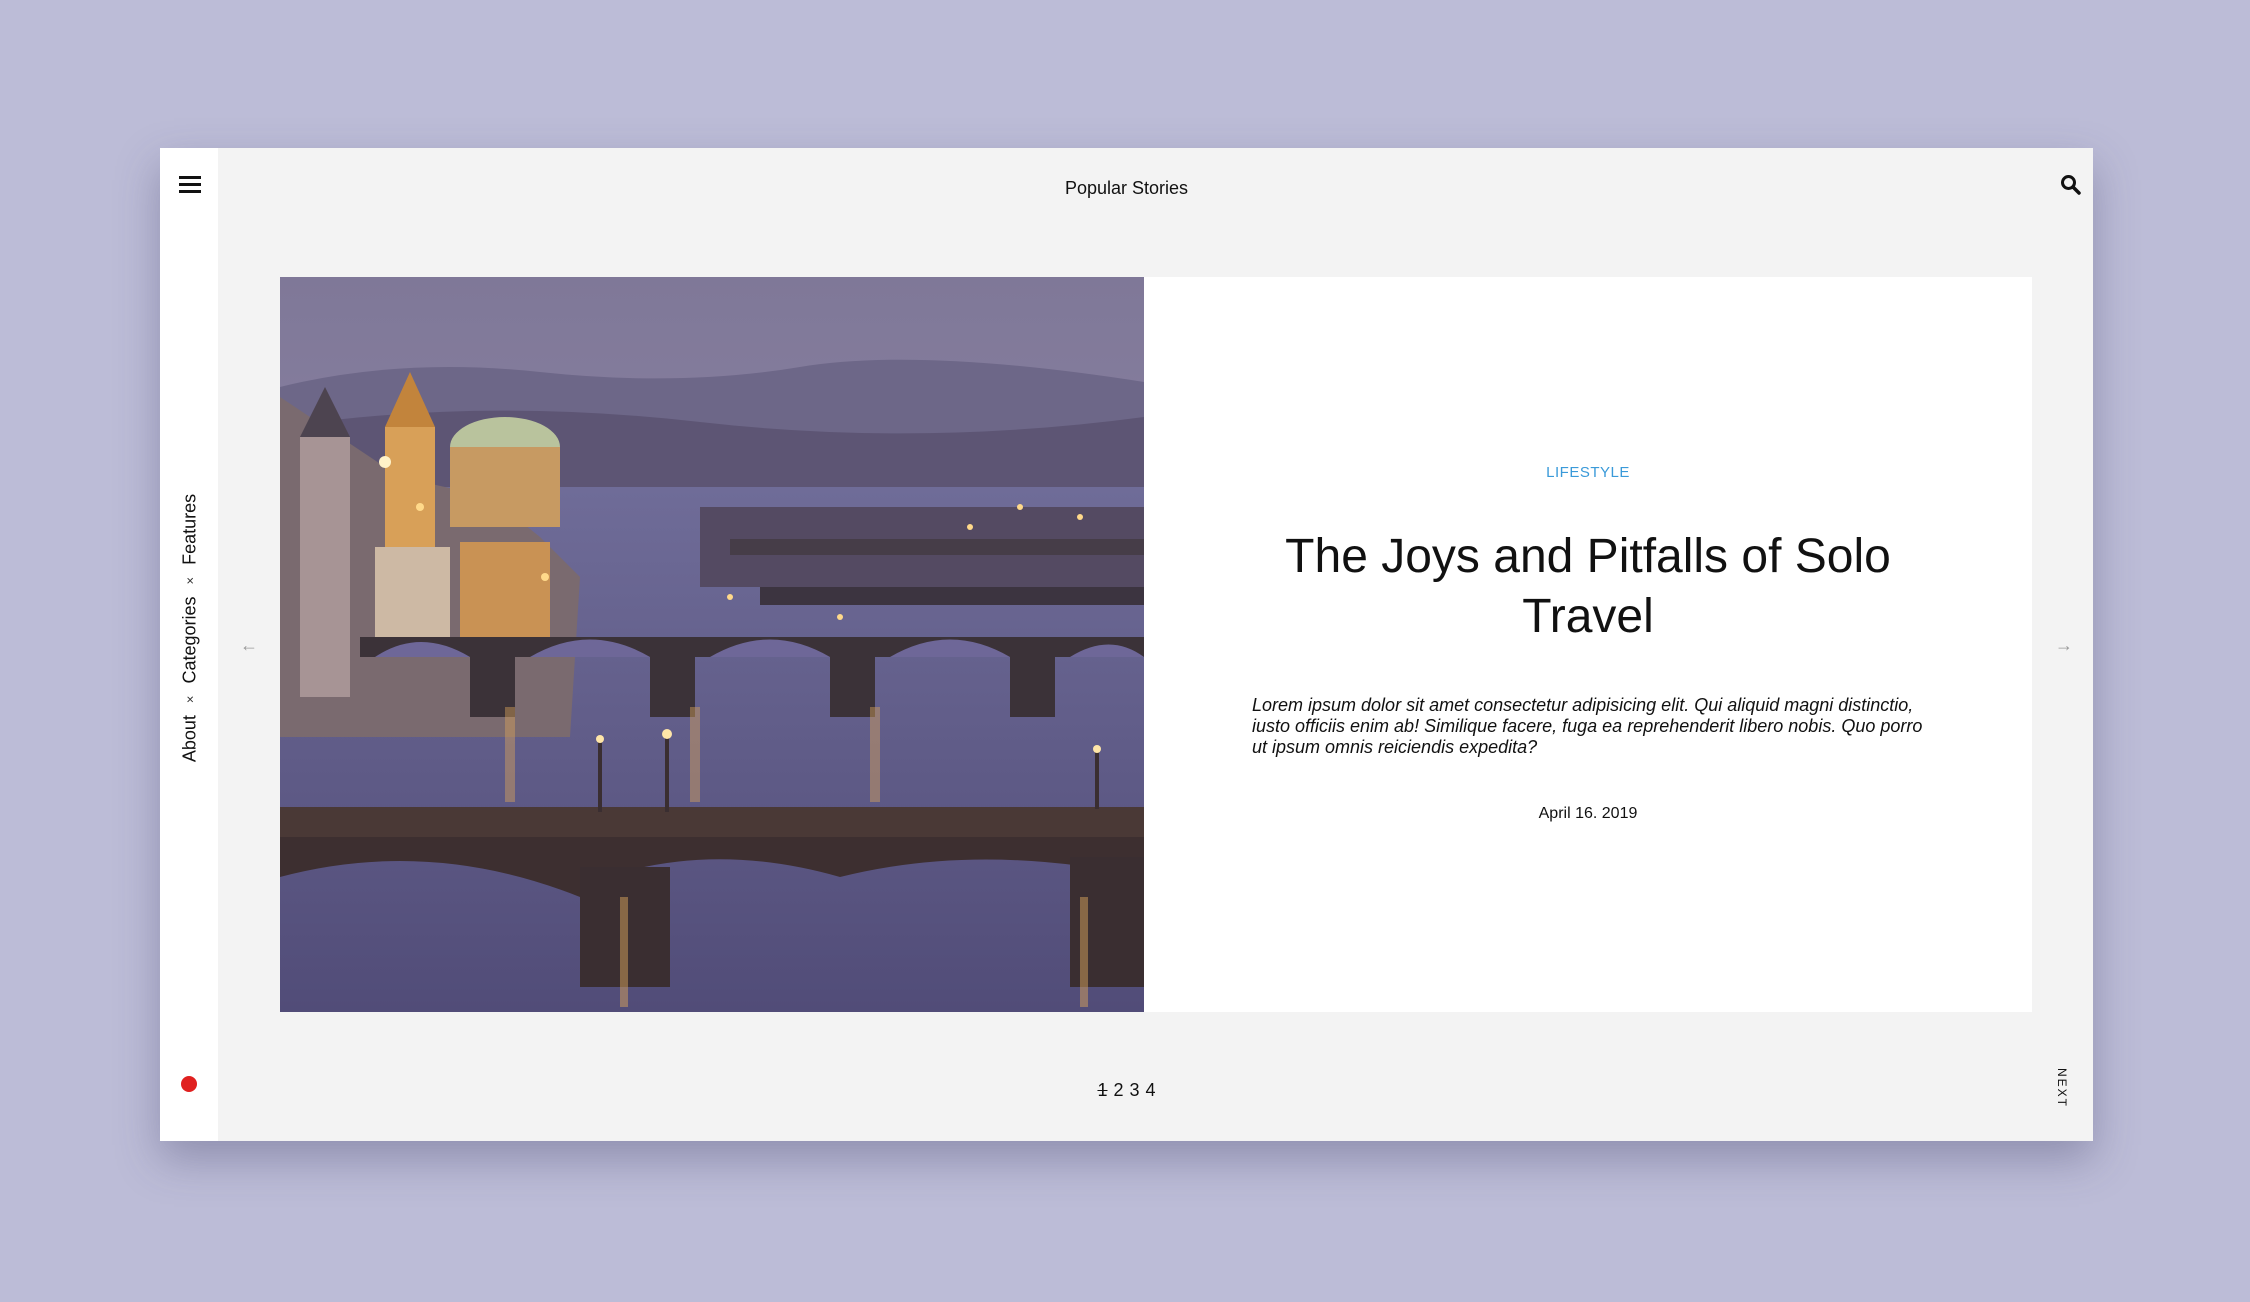  I want to click on sidebar: About × Categories × Features, so click(189, 644).